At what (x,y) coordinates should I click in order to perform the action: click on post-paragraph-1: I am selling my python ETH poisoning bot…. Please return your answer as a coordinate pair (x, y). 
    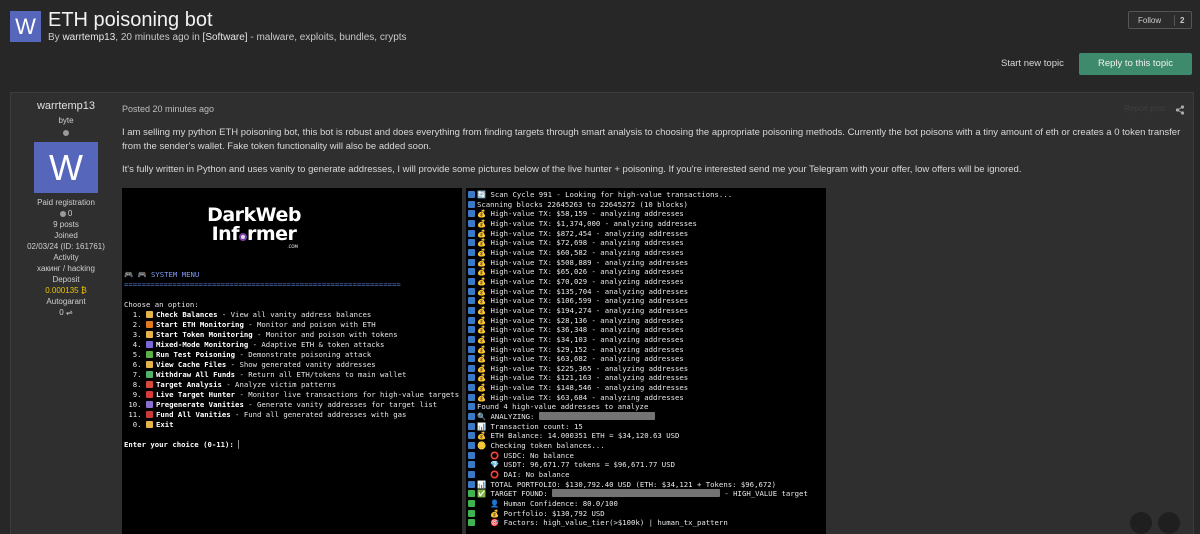
    Looking at the image, I should click on (651, 139).